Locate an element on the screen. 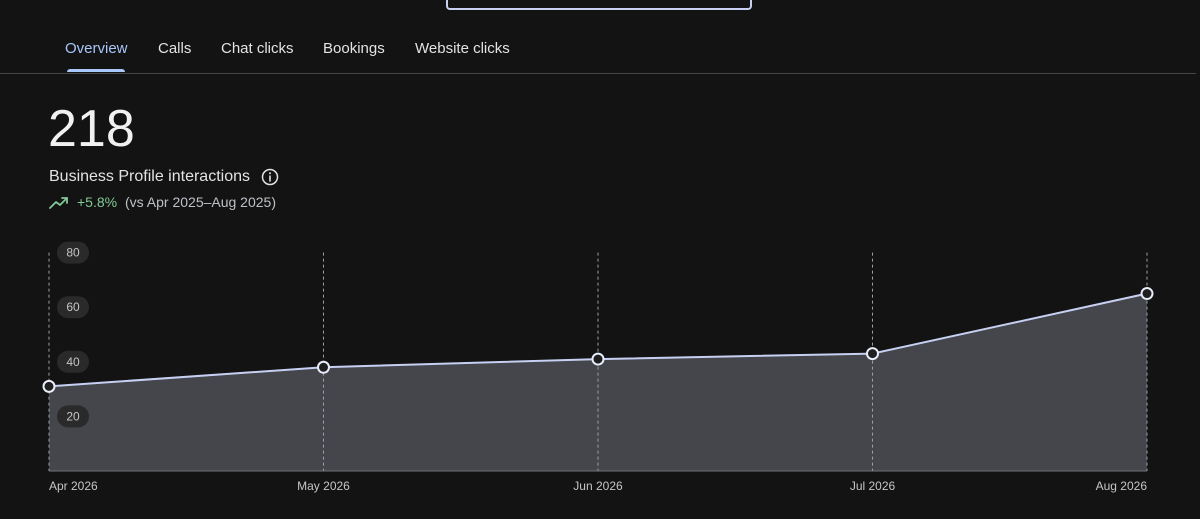 The width and height of the screenshot is (1200, 519). x-tick-label: Apr 2026 is located at coordinates (73, 486).